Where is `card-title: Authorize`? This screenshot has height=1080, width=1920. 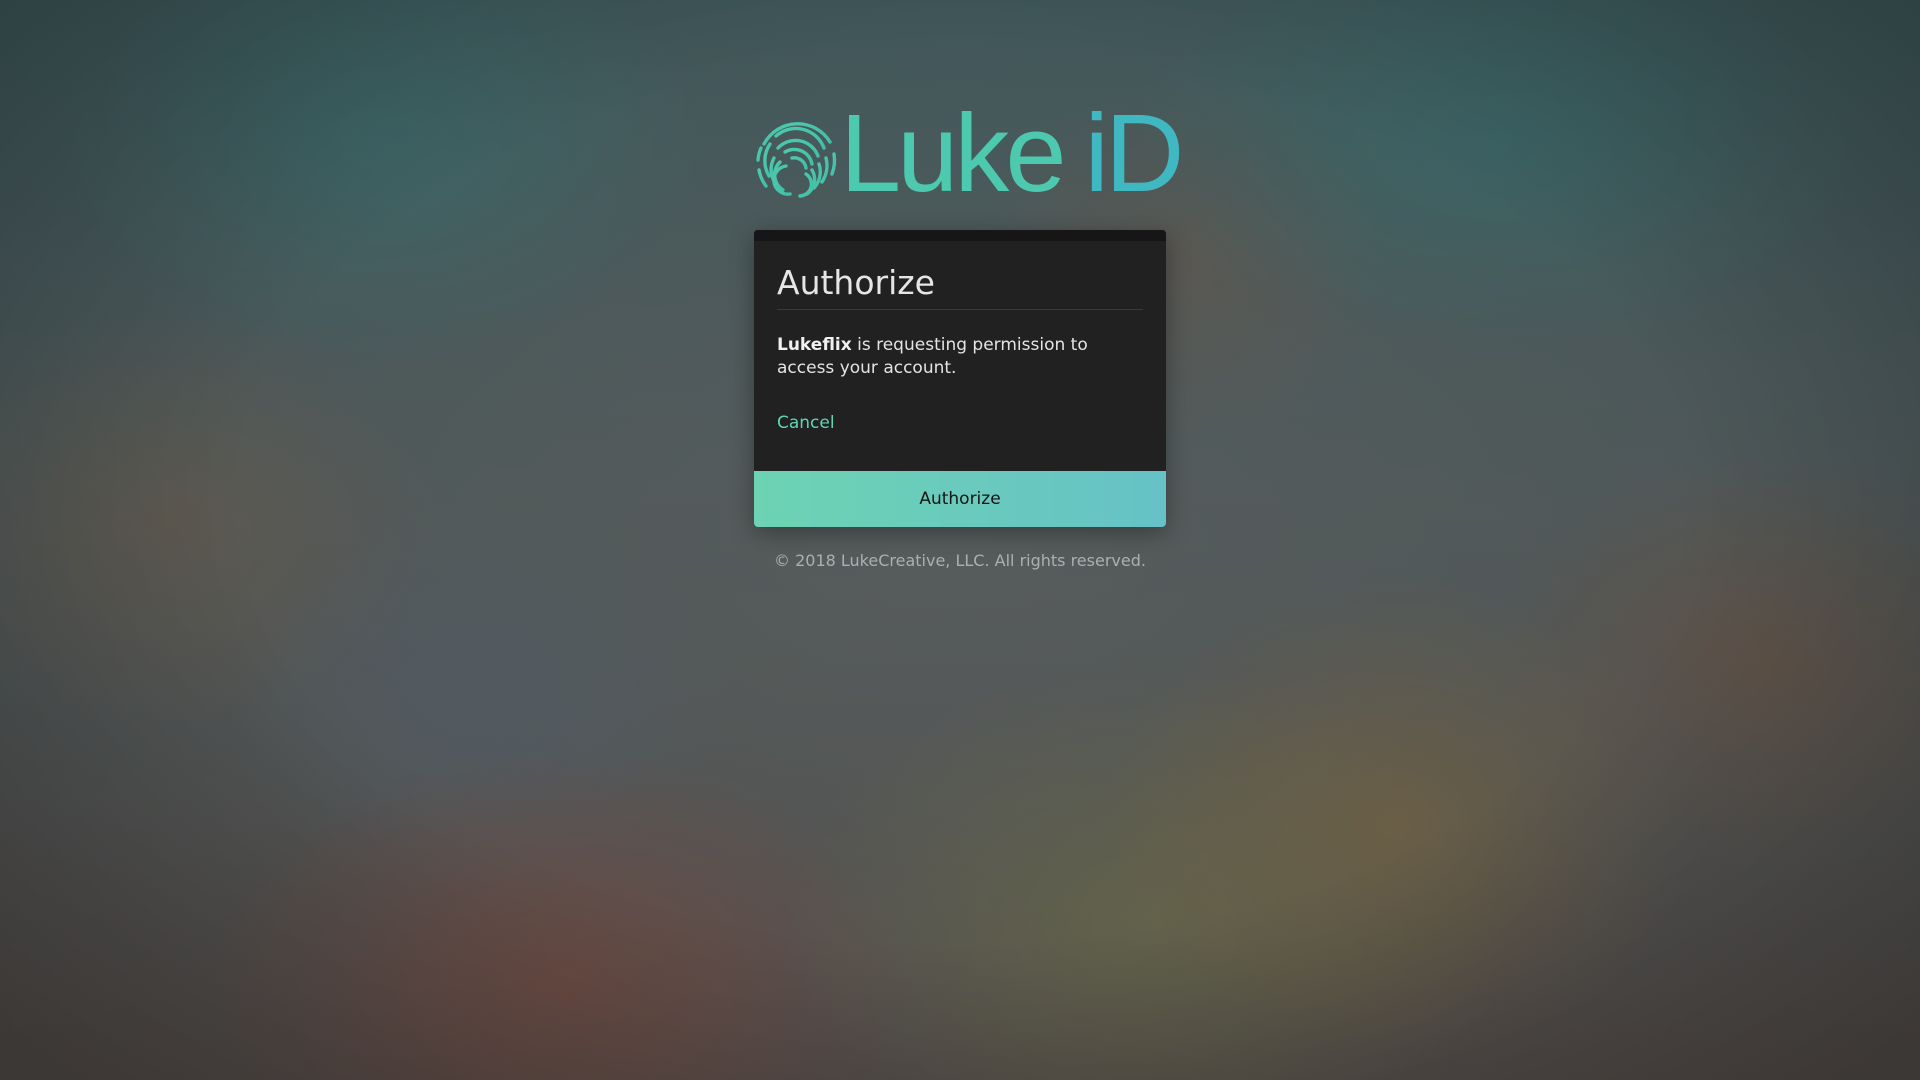 card-title: Authorize is located at coordinates (856, 282).